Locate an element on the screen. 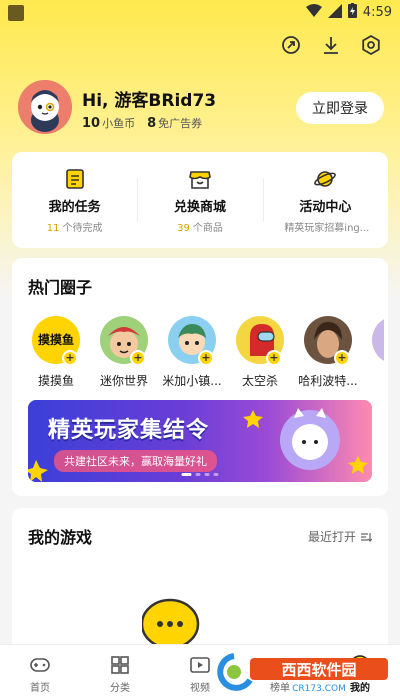  signal-icon is located at coordinates (334, 12).